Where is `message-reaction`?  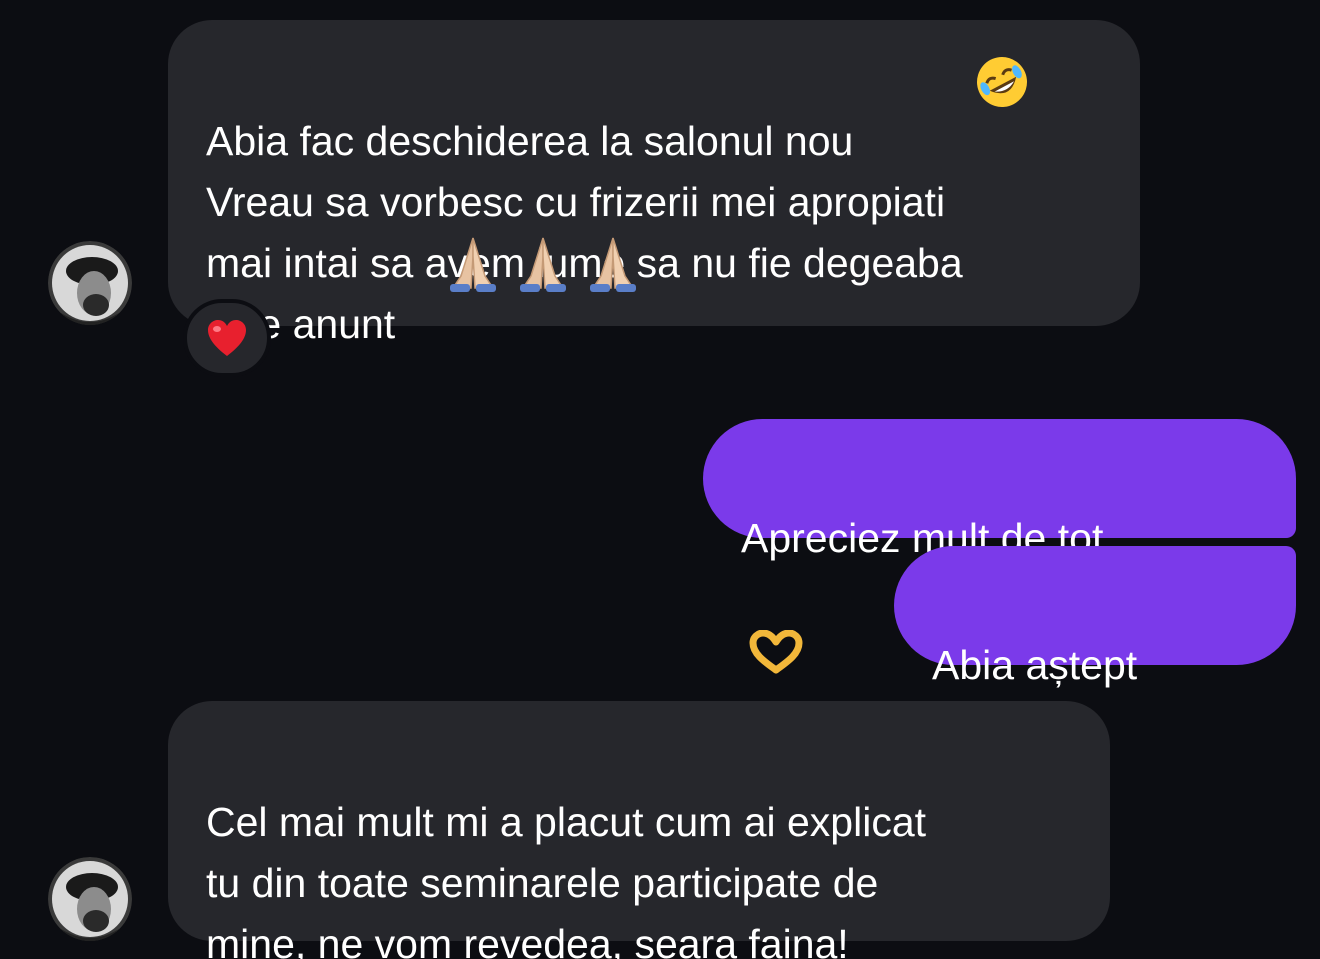
message-reaction is located at coordinates (227, 338).